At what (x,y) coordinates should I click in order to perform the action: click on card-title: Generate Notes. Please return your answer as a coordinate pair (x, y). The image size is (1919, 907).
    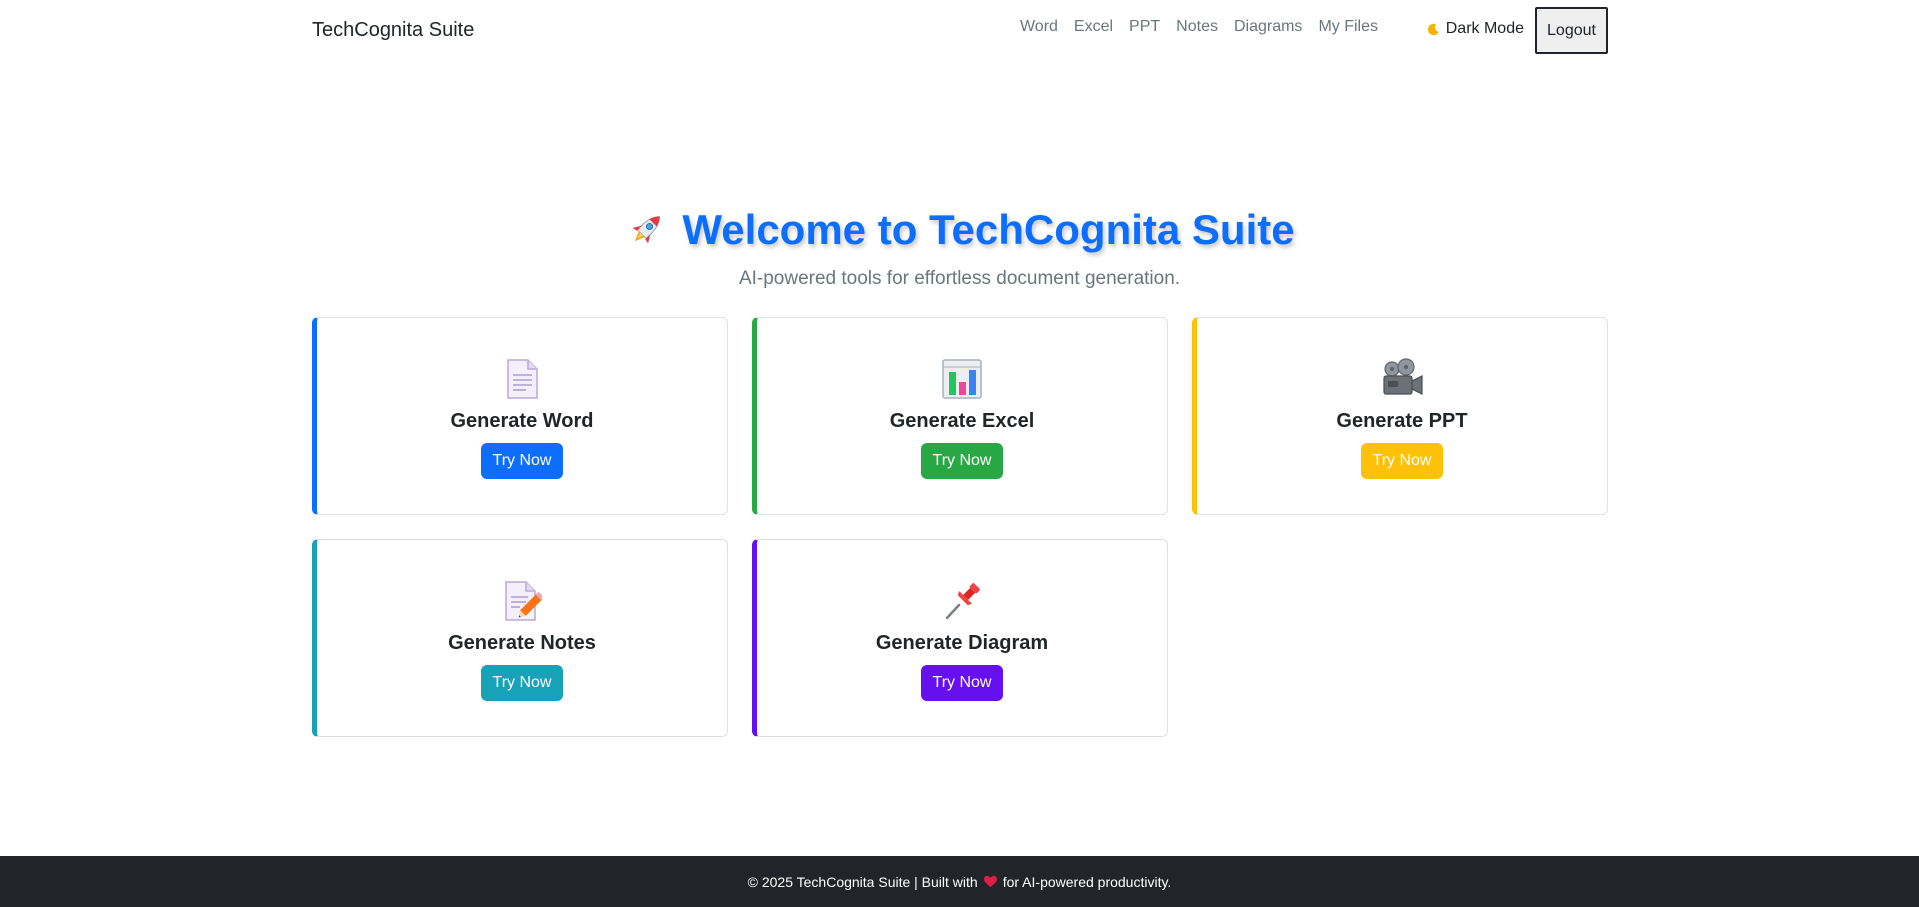
    Looking at the image, I should click on (522, 643).